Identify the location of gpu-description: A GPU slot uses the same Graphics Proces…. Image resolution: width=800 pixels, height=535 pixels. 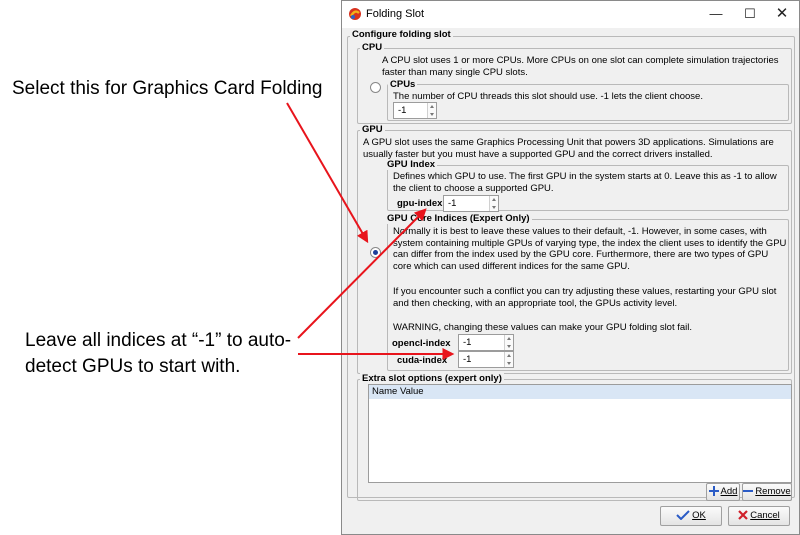
(568, 148).